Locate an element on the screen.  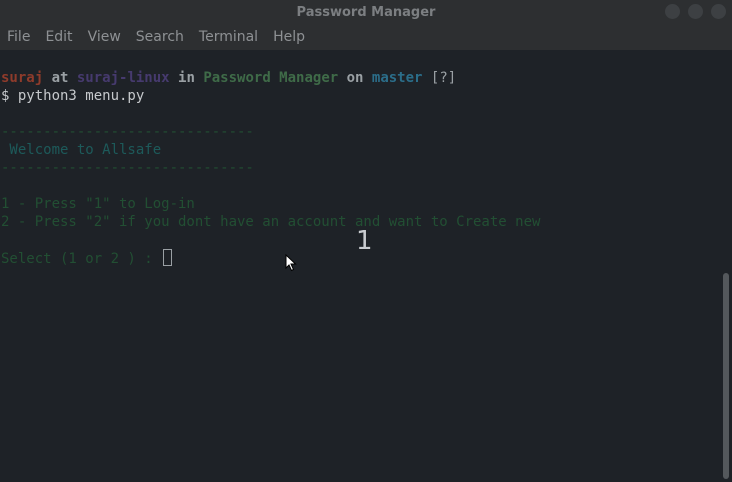
menu-edit: Edit is located at coordinates (58, 37).